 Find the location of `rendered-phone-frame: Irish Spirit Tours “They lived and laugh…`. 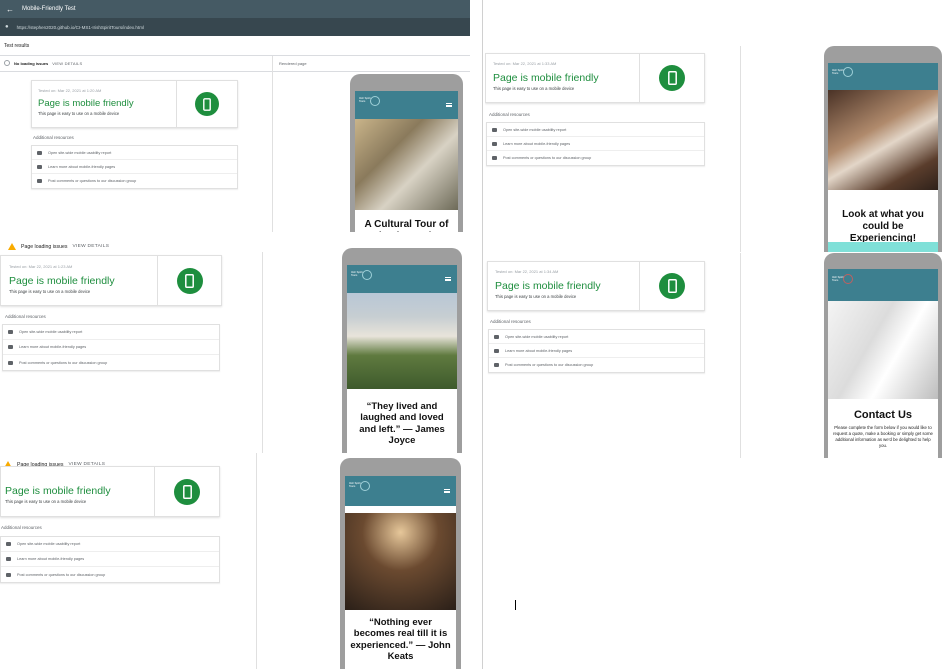

rendered-phone-frame: Irish Spirit Tours “They lived and laugh… is located at coordinates (402, 351).